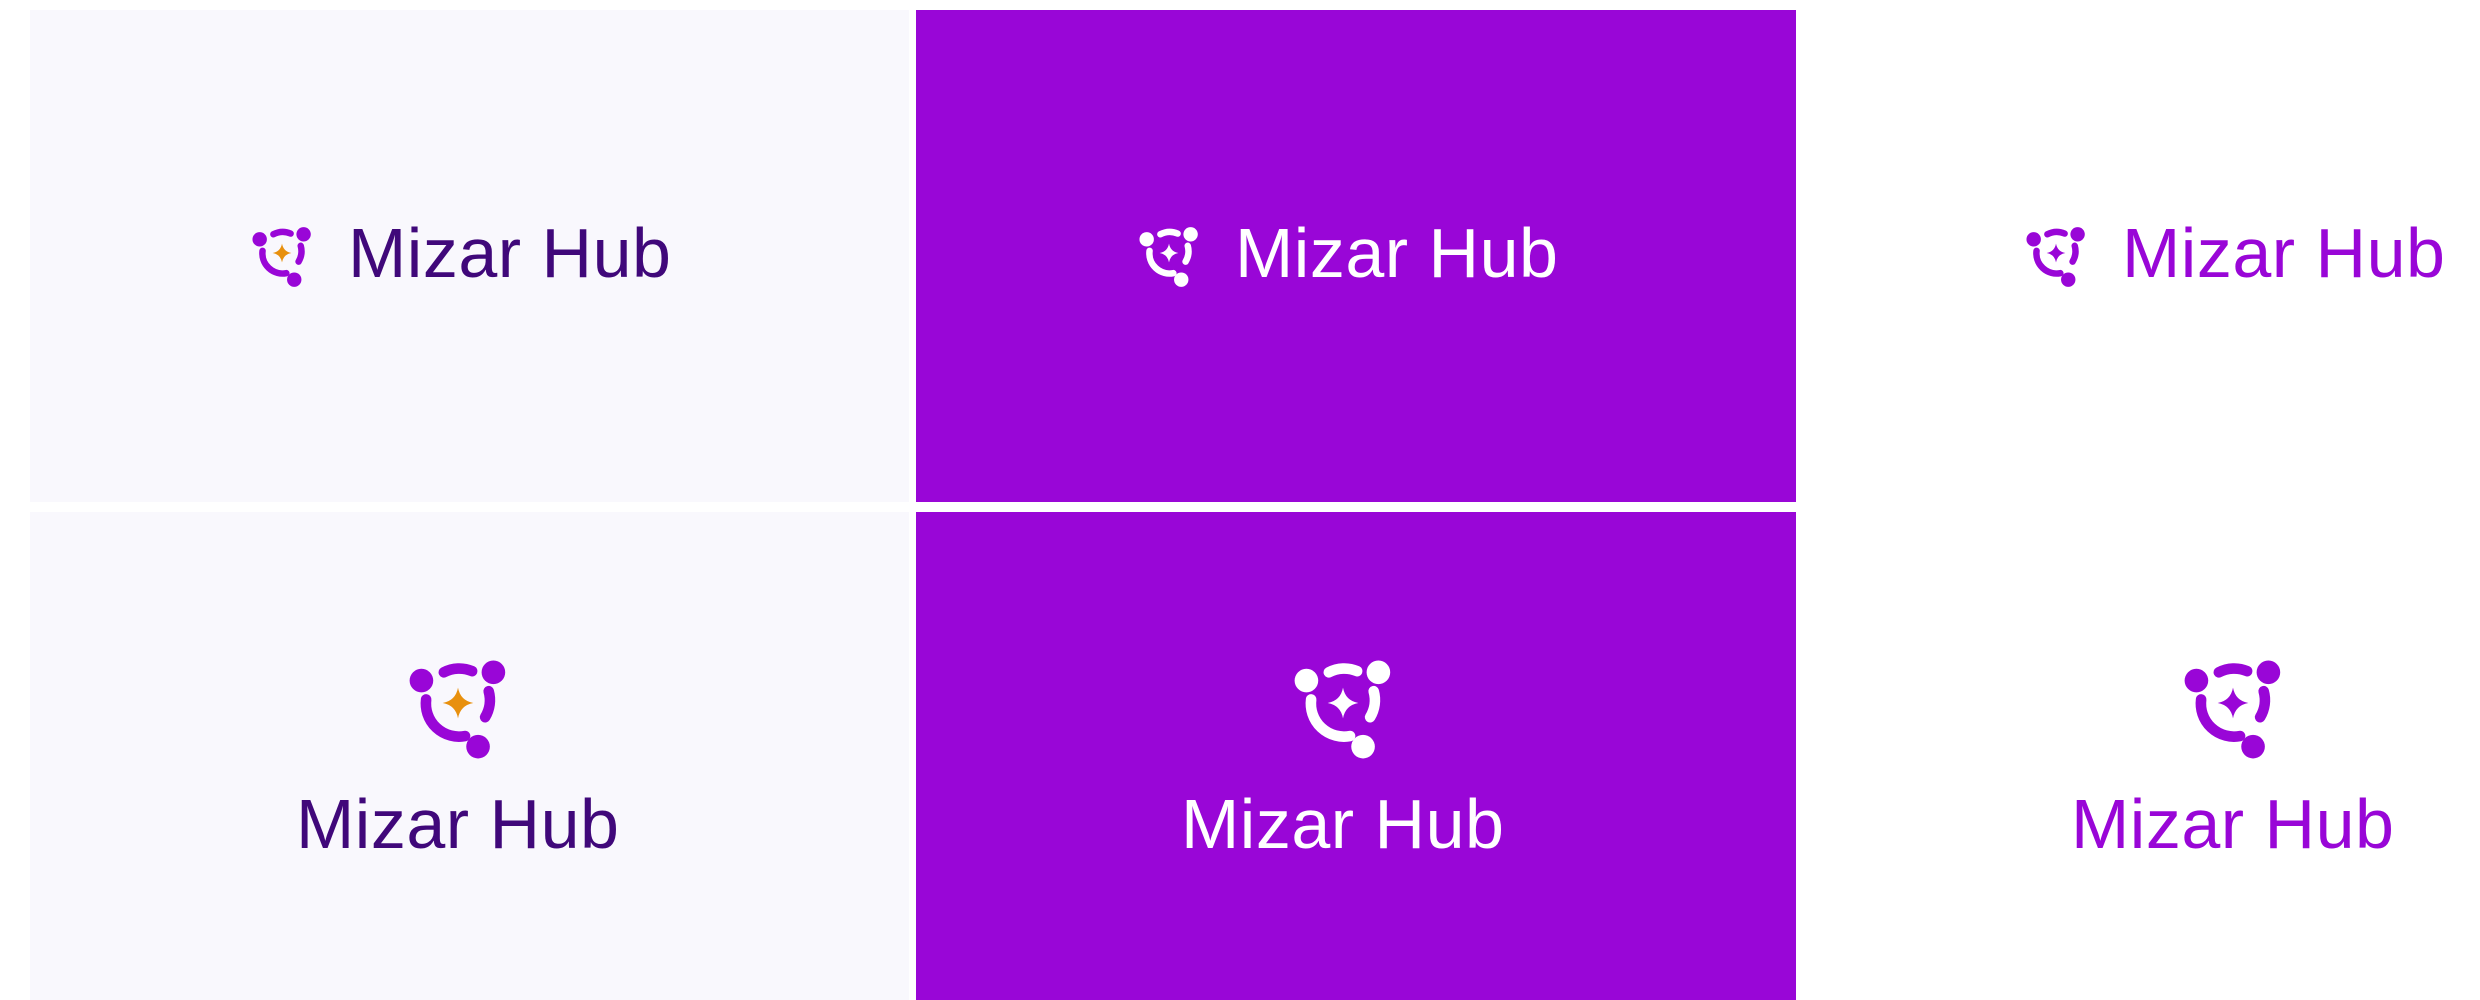 This screenshot has width=2480, height=1000. I want to click on horizontal-logo-reverse: Mizar Hub, so click(1345, 253).